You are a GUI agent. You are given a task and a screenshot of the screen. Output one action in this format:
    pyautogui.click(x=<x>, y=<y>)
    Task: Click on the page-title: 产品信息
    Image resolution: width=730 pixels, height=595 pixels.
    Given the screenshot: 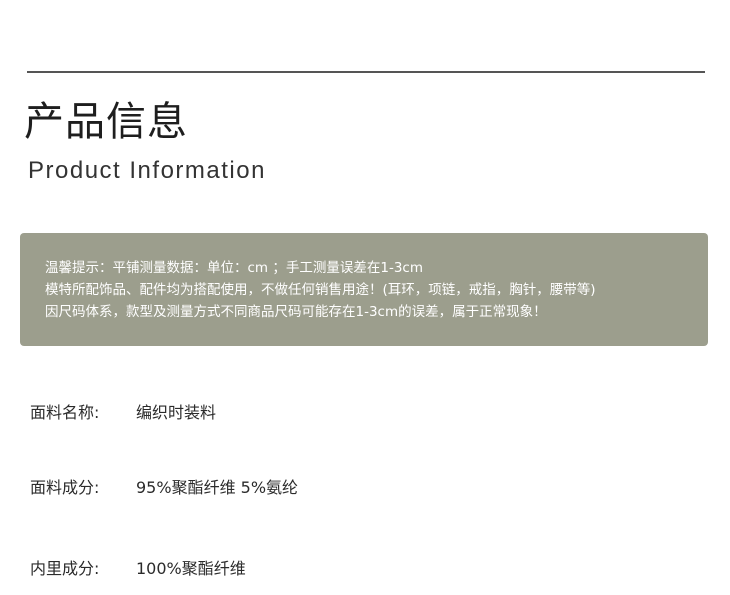 What is the action you would take?
    pyautogui.click(x=106, y=122)
    